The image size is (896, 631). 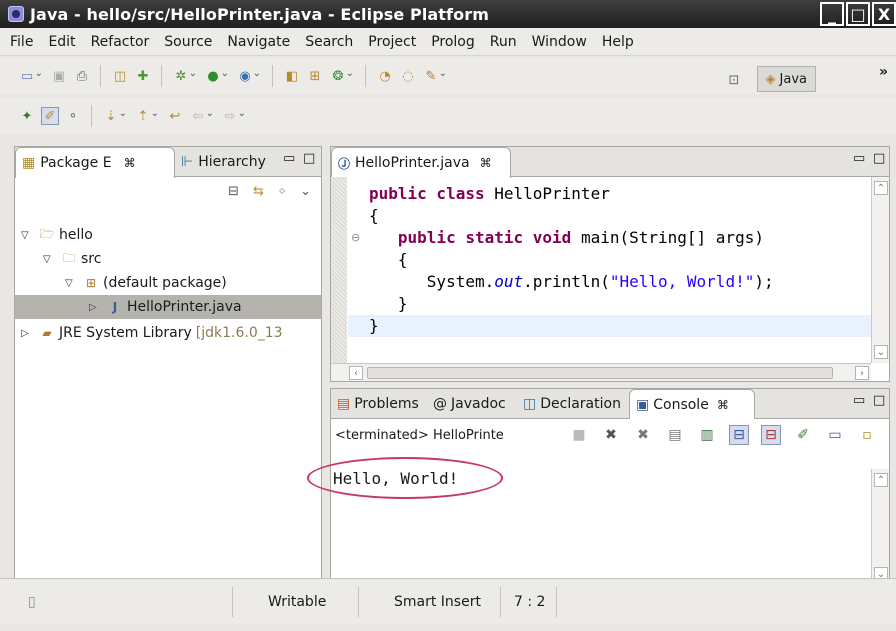 I want to click on save-icon: ▣, so click(x=59, y=76).